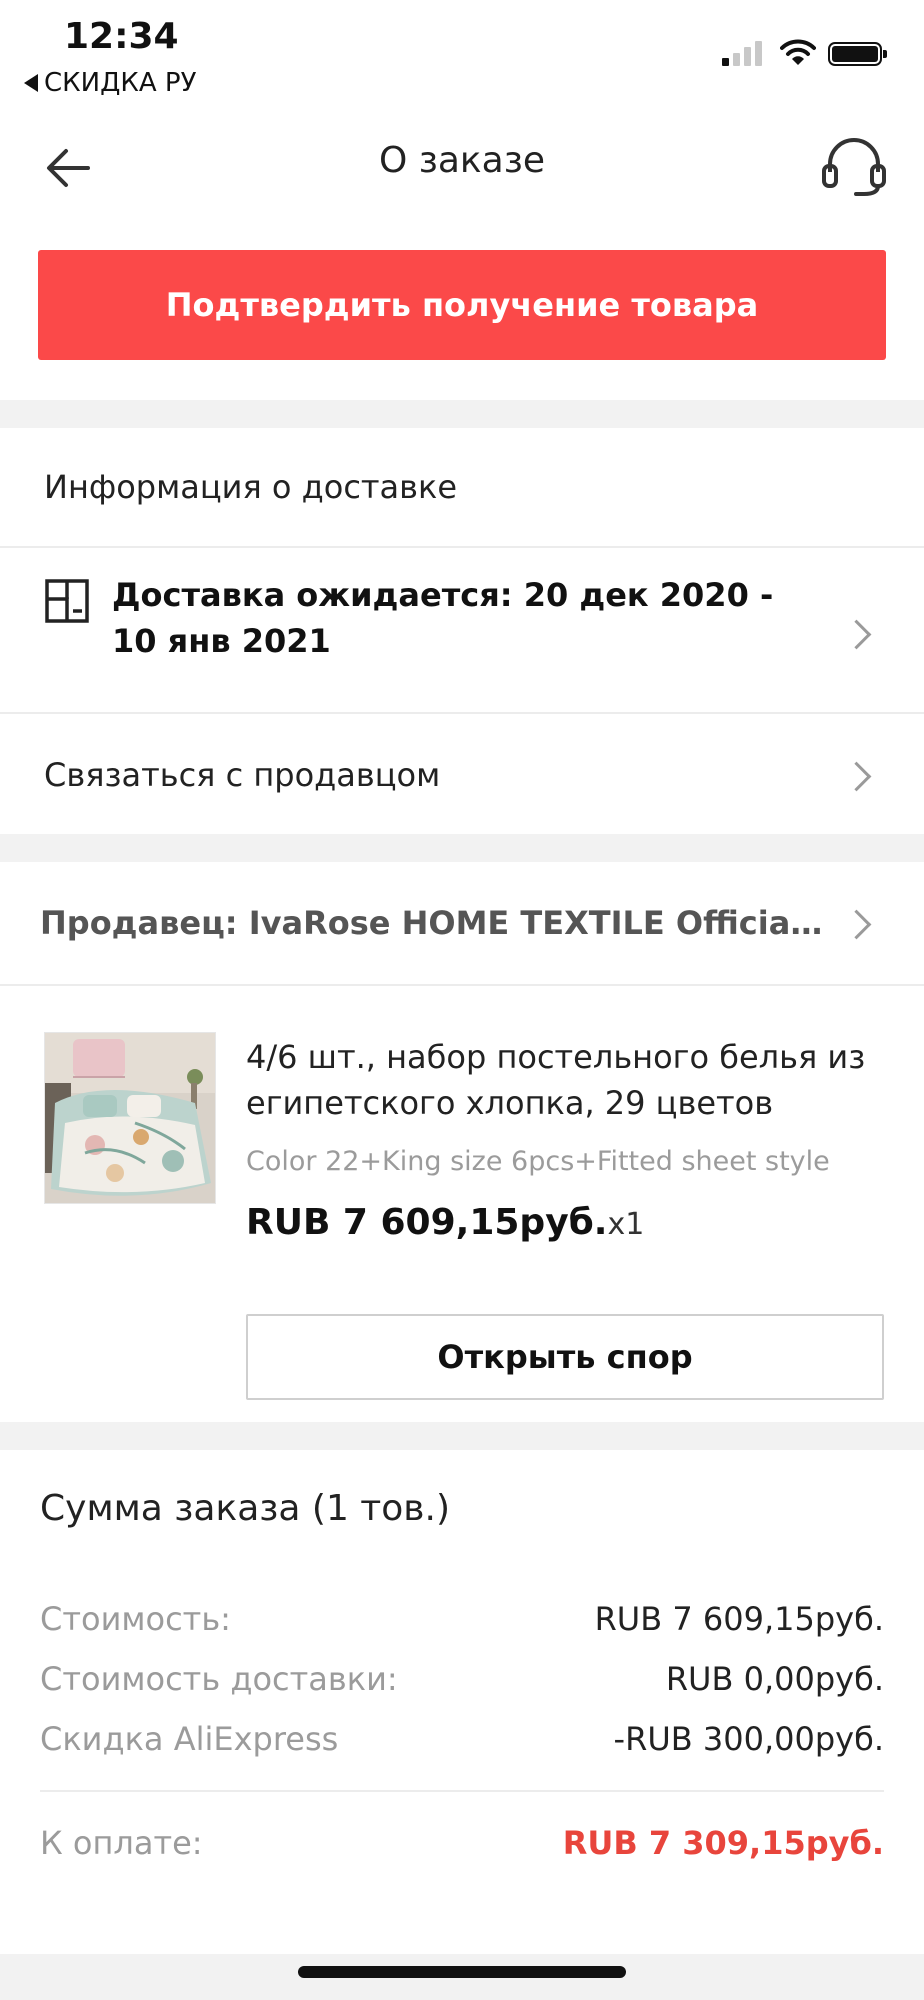  What do you see at coordinates (427, 1222) in the screenshot?
I see `product-price-value: RUB 7 609,15руб.` at bounding box center [427, 1222].